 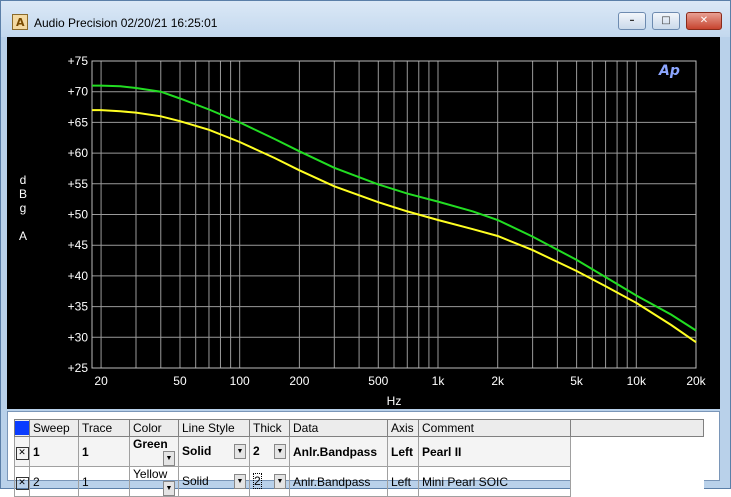 I want to click on y-tick-label: +25, so click(x=78, y=368).